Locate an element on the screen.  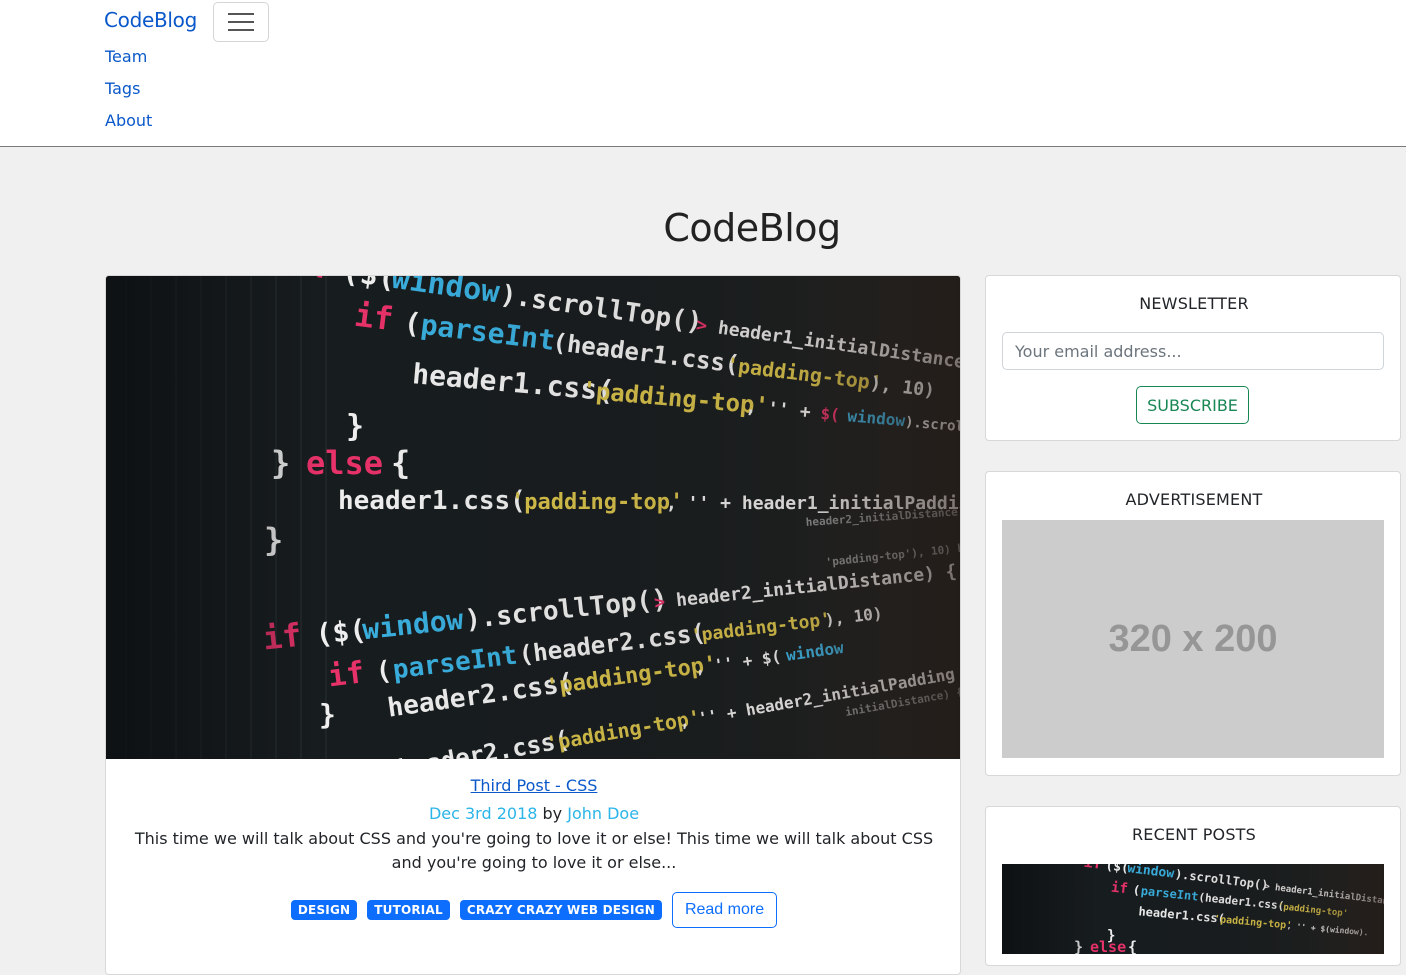
advertisement-placeholder: 320 x 200 is located at coordinates (1193, 639).